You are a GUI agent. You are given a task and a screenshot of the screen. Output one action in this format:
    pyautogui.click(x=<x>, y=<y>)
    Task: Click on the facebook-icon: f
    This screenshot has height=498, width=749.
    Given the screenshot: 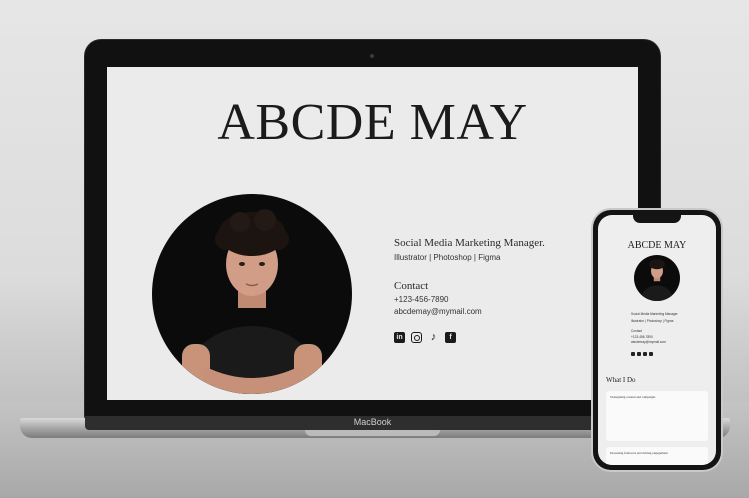 What is the action you would take?
    pyautogui.click(x=450, y=337)
    